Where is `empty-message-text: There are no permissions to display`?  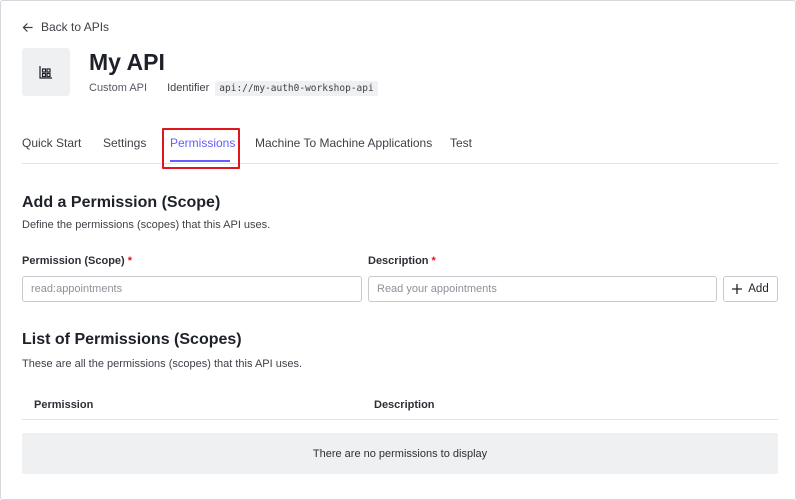
empty-message-text: There are no permissions to display is located at coordinates (400, 453).